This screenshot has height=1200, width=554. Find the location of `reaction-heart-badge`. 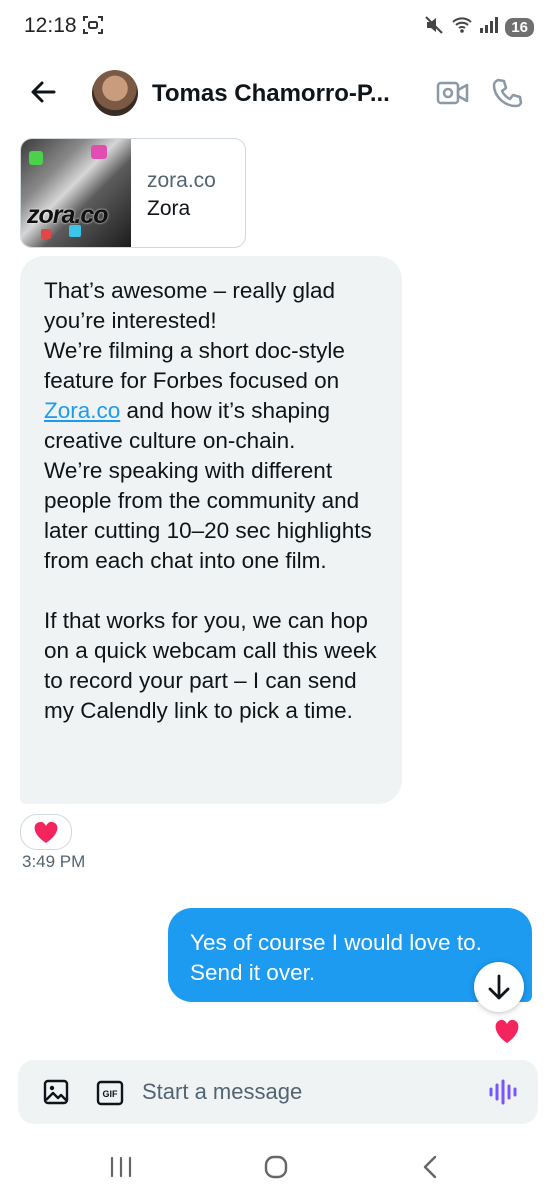

reaction-heart-badge is located at coordinates (46, 832).